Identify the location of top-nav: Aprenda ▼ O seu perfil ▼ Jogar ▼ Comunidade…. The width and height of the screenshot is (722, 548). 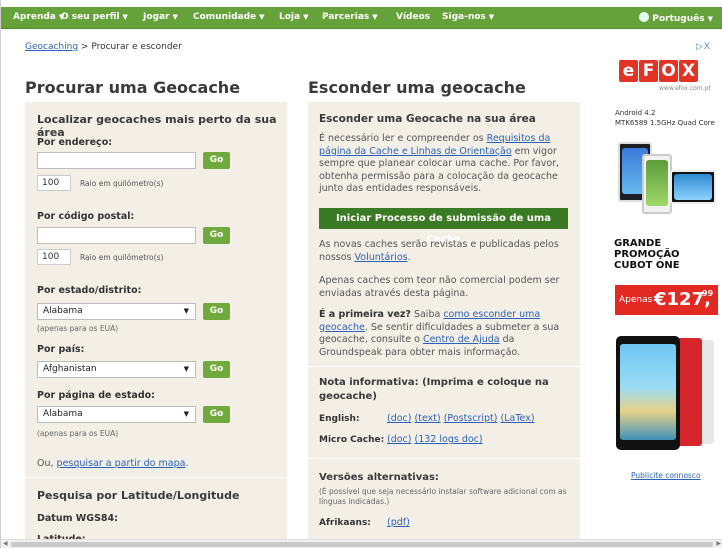
(361, 18).